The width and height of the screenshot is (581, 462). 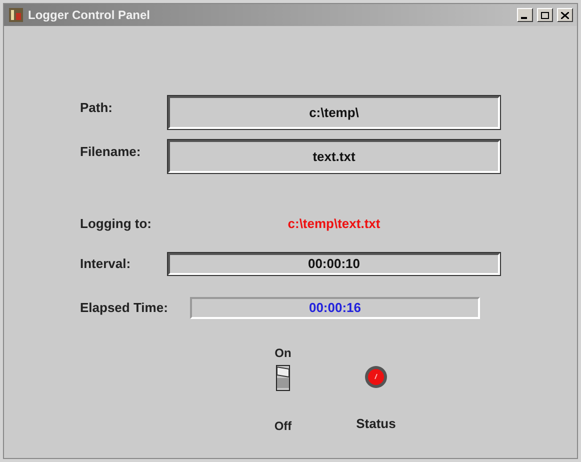 I want to click on logging-label: Logging to:, so click(x=116, y=224).